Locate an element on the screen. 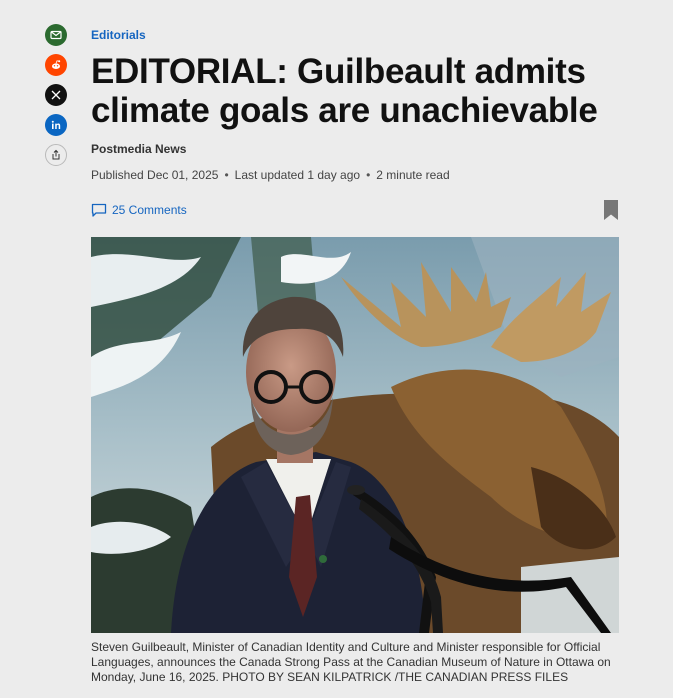 The image size is (673, 698). more-share-button is located at coordinates (56, 155).